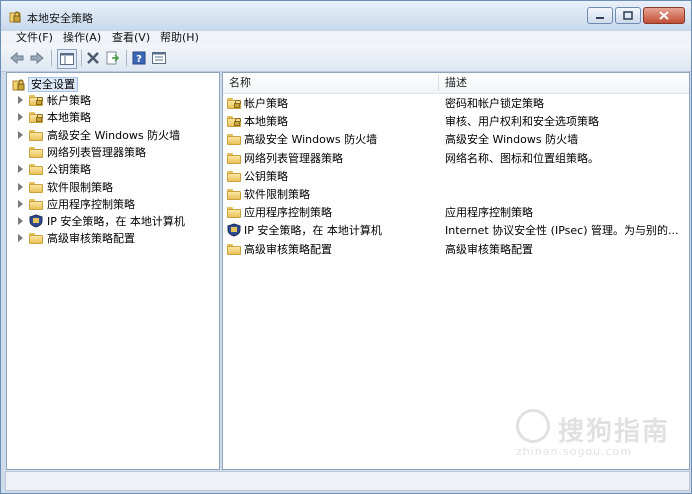  Describe the element at coordinates (456, 195) in the screenshot. I see `list-item: 软件限制策略` at that location.